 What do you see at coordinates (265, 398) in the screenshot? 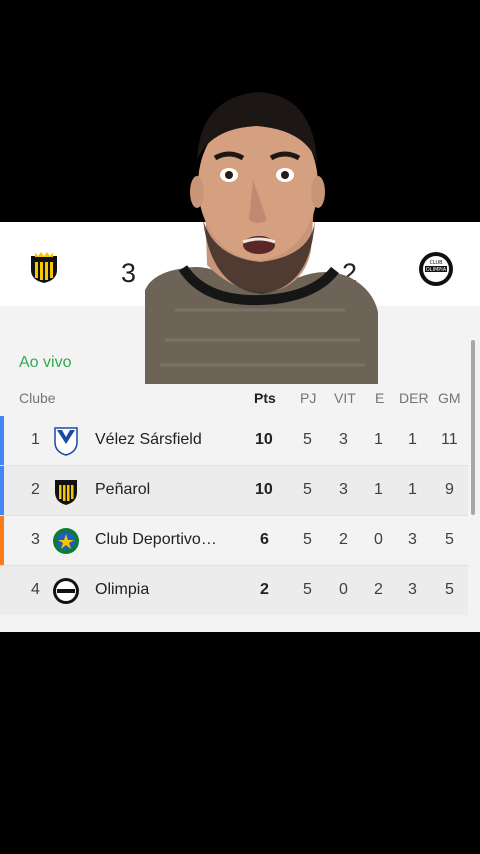
I see `header-pts: Pts` at bounding box center [265, 398].